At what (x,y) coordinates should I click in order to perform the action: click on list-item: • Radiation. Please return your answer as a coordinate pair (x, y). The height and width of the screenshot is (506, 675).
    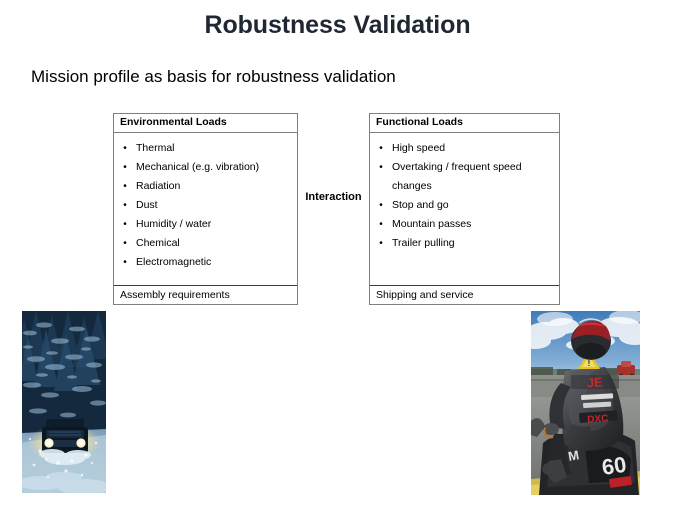
    Looking at the image, I should click on (203, 186).